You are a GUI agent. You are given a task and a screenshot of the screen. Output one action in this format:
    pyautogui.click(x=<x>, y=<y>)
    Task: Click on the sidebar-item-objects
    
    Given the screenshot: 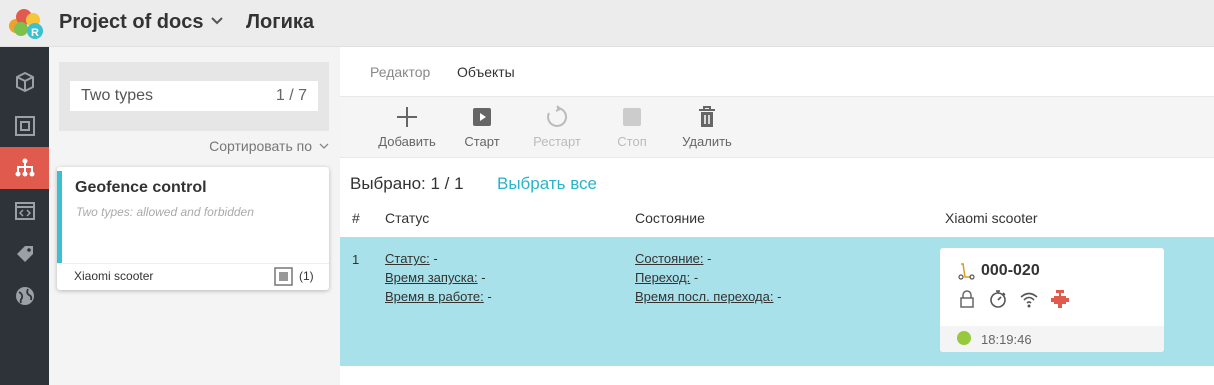 What is the action you would take?
    pyautogui.click(x=24, y=126)
    